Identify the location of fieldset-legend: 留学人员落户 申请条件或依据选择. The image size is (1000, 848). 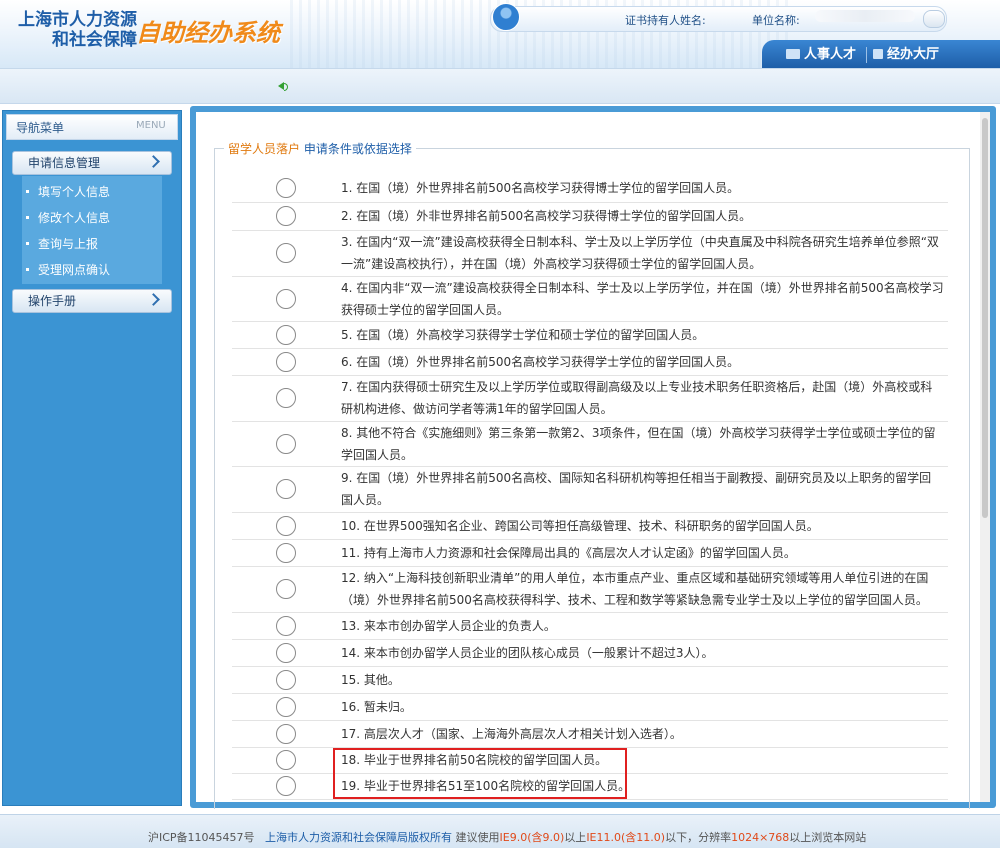
(320, 148).